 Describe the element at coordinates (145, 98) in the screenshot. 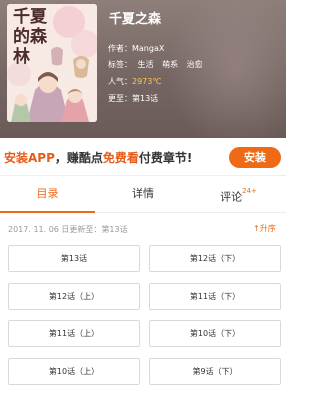

I see `latest-value: 第13话` at that location.